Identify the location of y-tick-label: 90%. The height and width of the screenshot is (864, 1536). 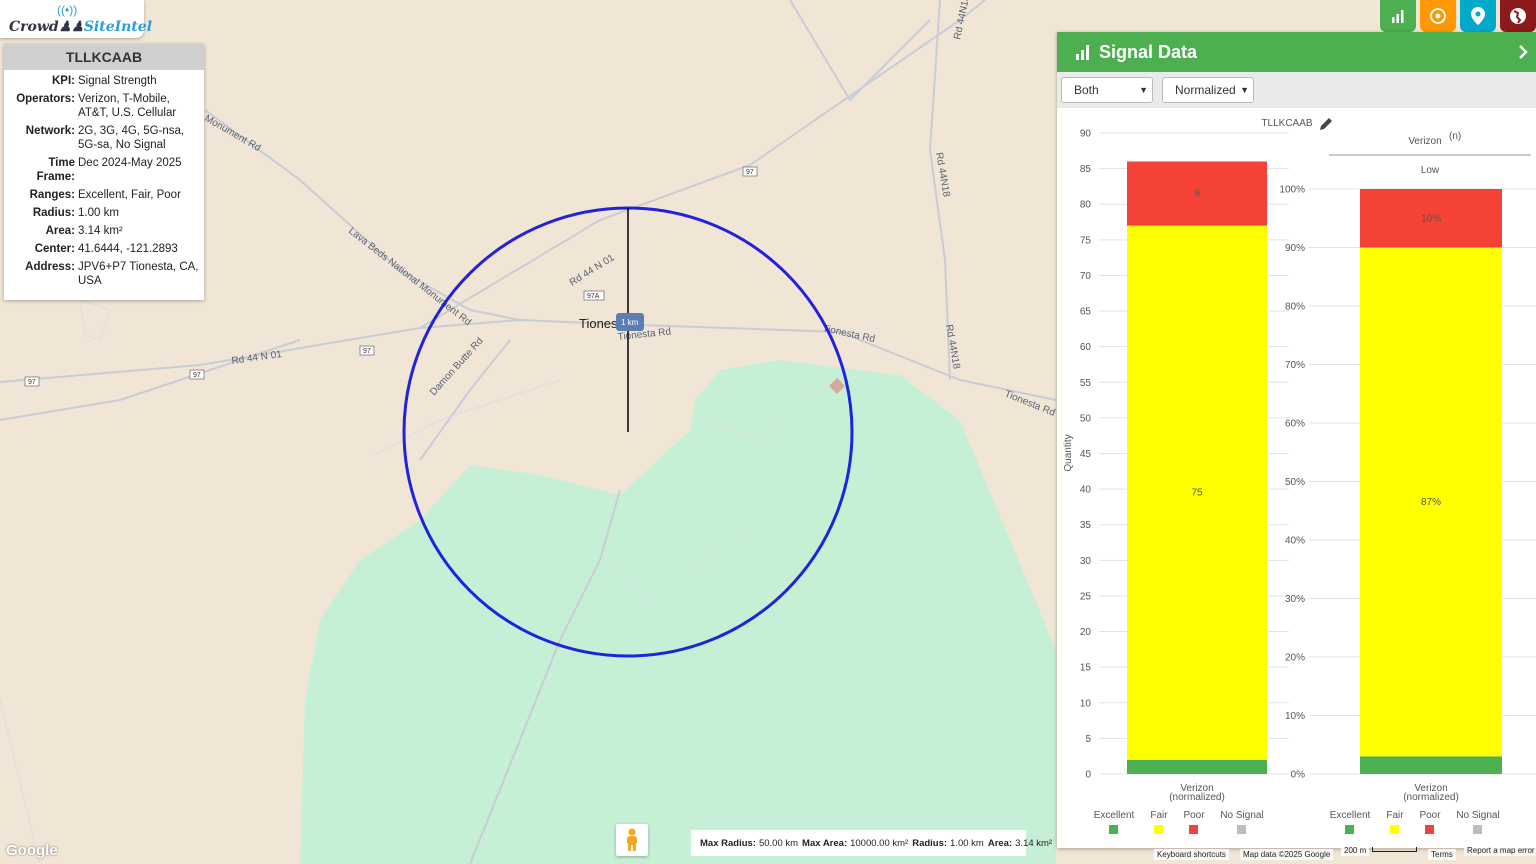
(1295, 248).